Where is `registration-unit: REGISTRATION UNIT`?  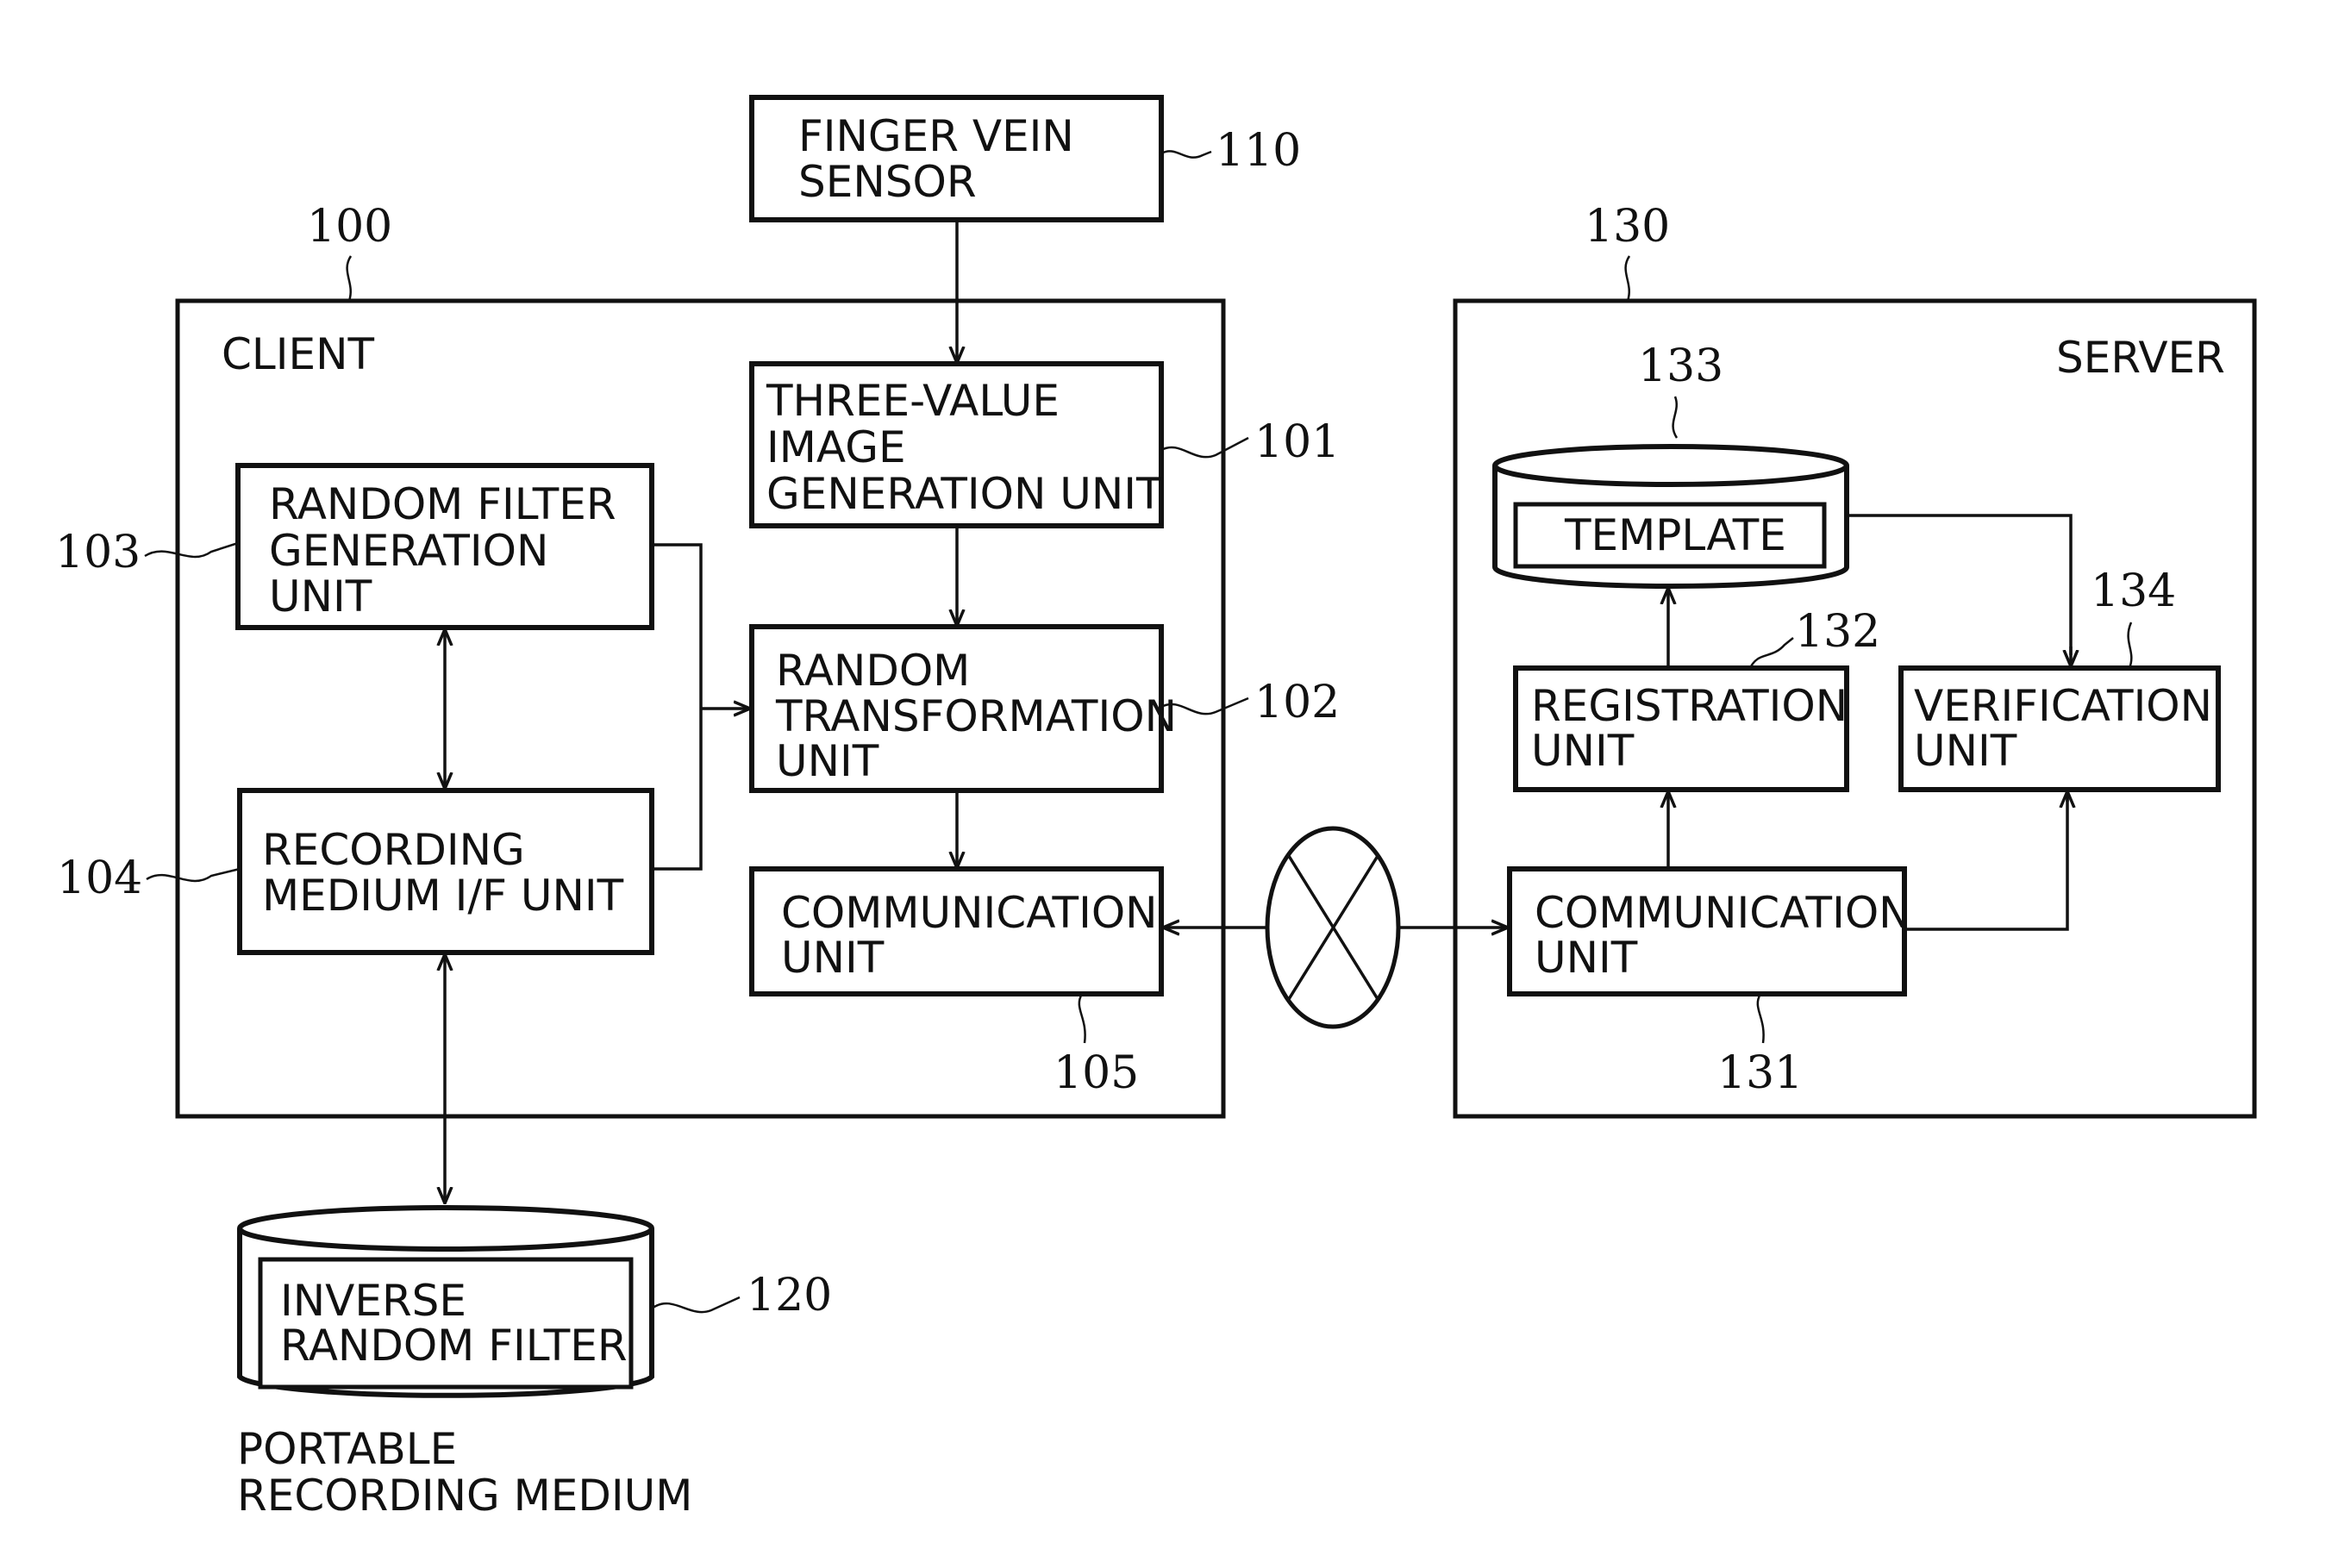
registration-unit: REGISTRATION UNIT is located at coordinates (1681, 728).